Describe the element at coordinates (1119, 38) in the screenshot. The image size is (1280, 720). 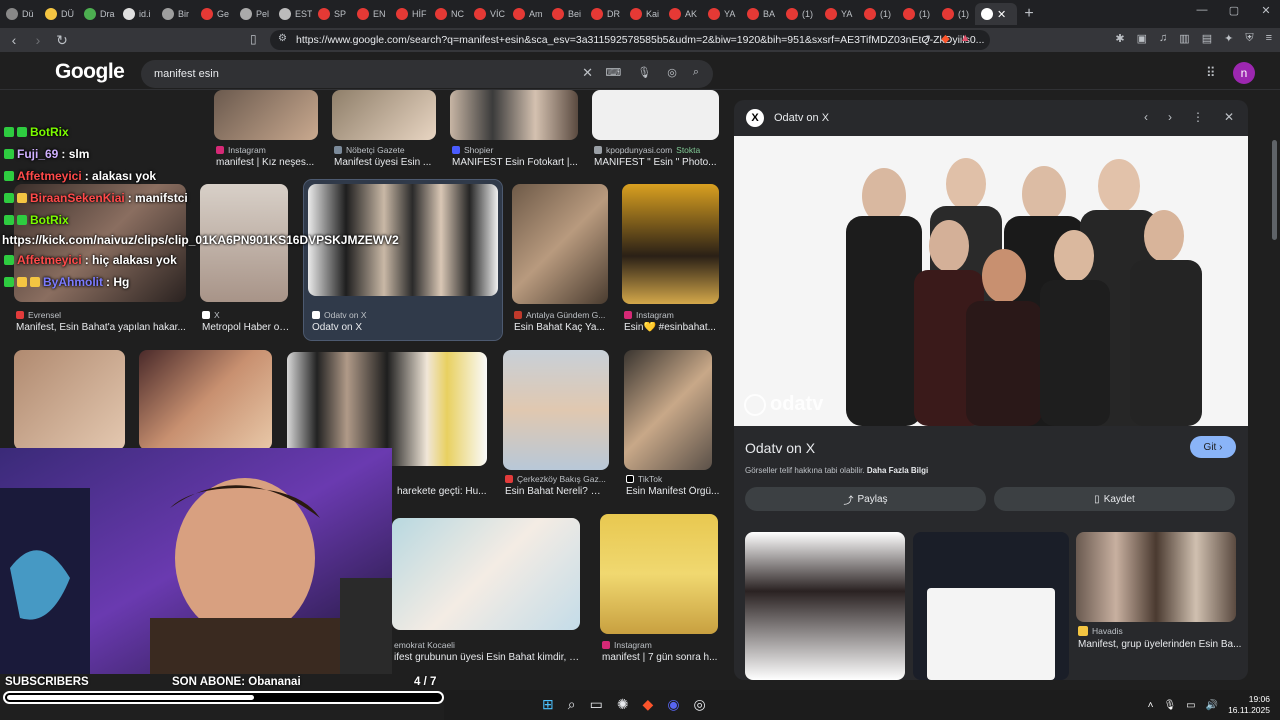
I see `extensions-icon: ✱` at that location.